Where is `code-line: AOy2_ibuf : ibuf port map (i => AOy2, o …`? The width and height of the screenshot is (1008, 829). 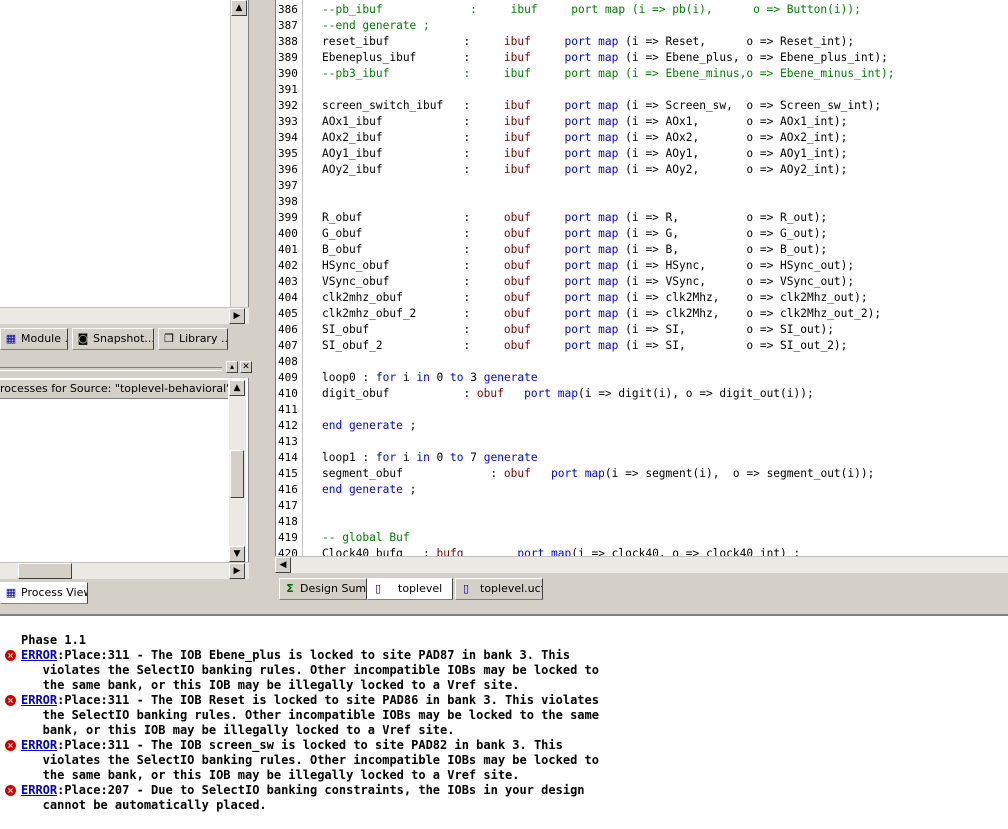
code-line: AOy2_ibuf : ibuf port map (i => AOy2, o … is located at coordinates (584, 170).